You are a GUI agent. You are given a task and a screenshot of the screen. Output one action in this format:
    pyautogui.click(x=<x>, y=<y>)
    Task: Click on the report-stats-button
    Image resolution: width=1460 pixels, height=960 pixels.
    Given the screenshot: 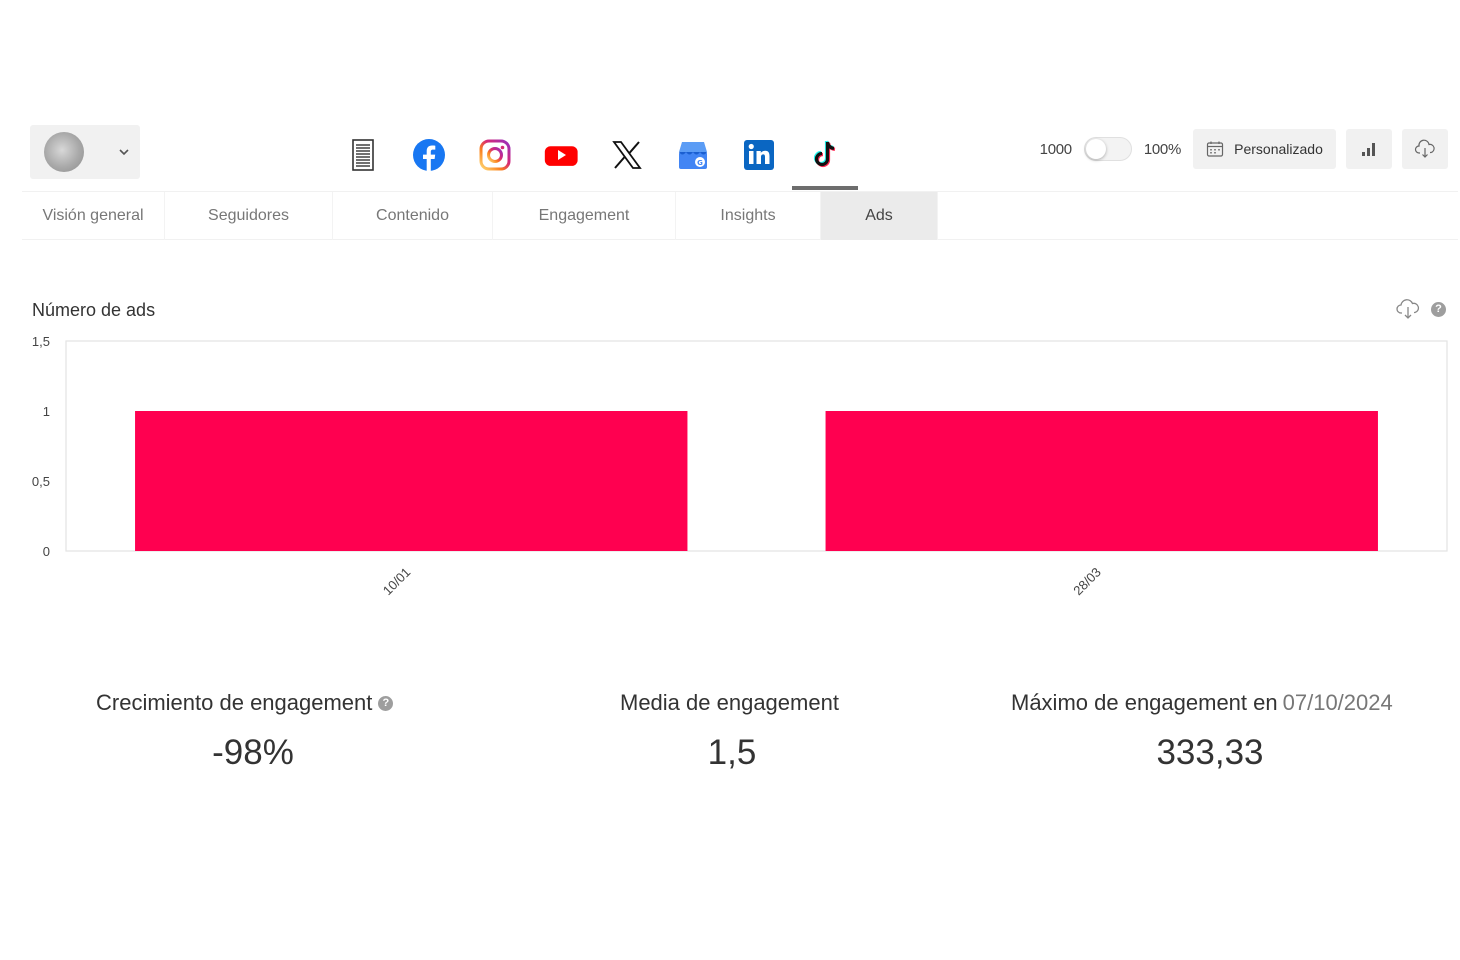 What is the action you would take?
    pyautogui.click(x=1369, y=149)
    